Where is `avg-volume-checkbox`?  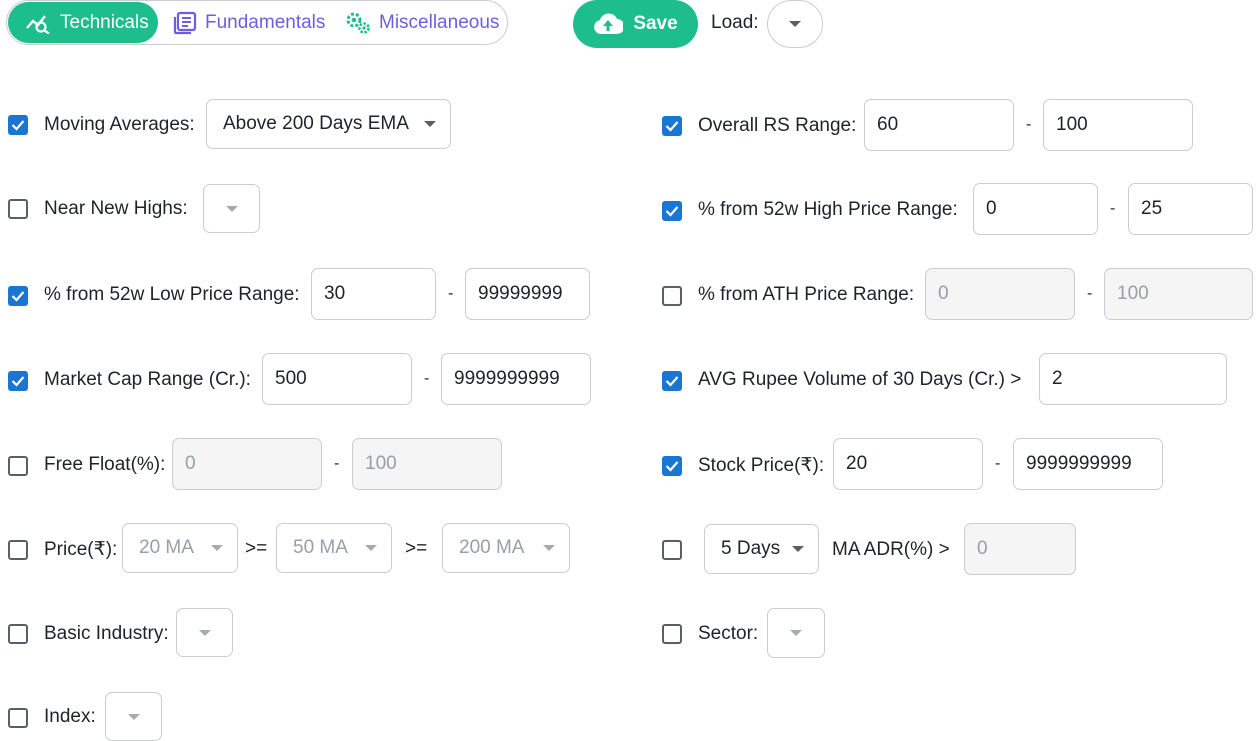 avg-volume-checkbox is located at coordinates (672, 381).